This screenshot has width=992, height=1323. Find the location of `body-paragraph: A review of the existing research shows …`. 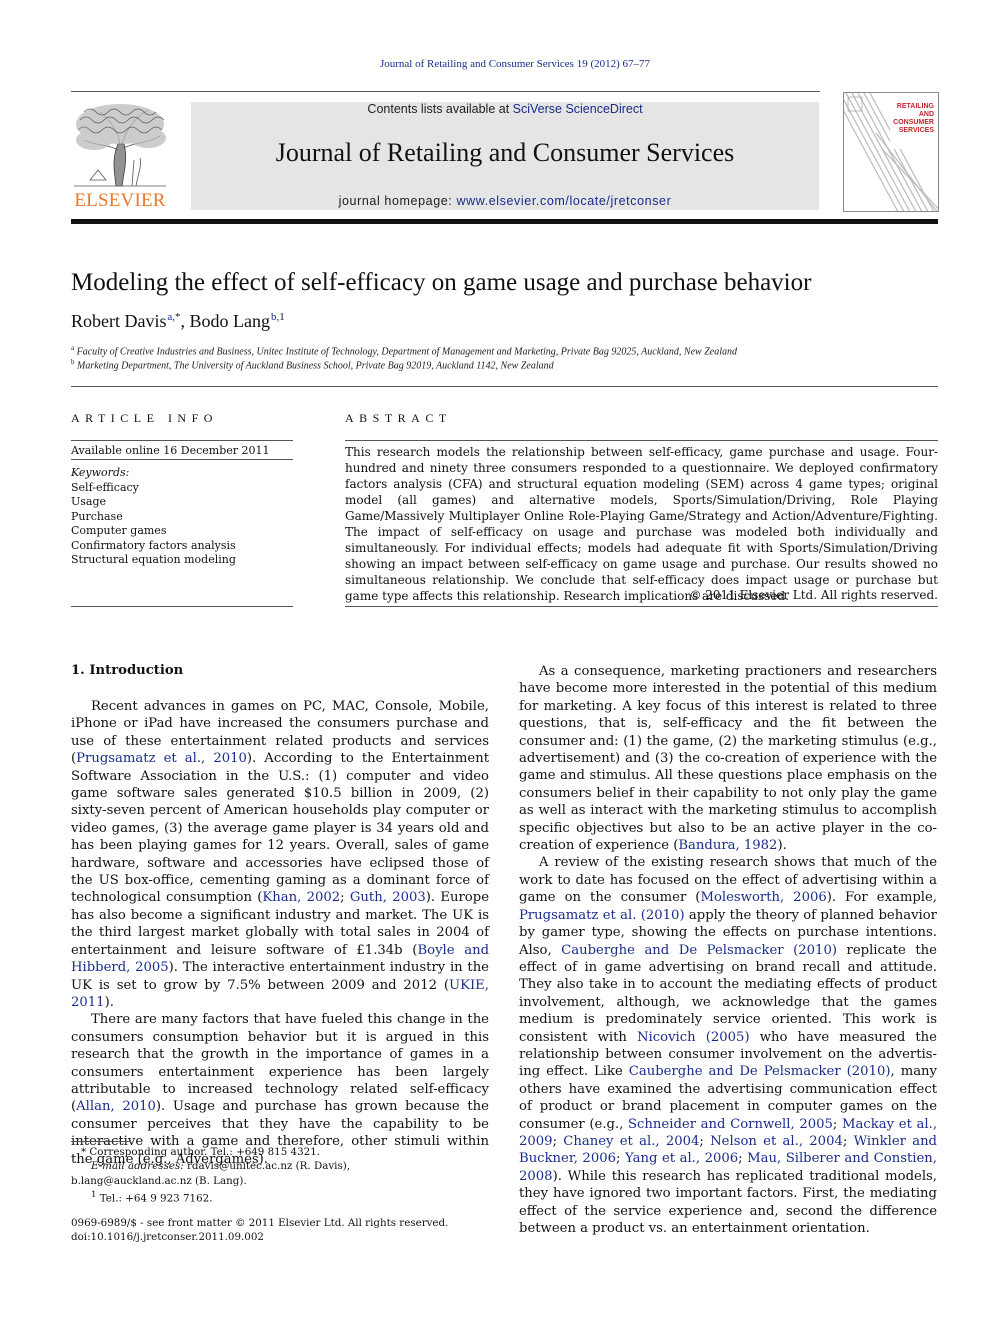

body-paragraph: A review of the existing research shows … is located at coordinates (728, 1045).